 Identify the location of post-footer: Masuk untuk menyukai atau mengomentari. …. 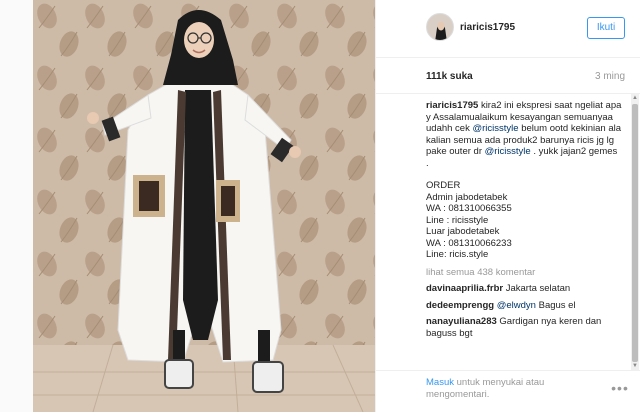
(508, 391).